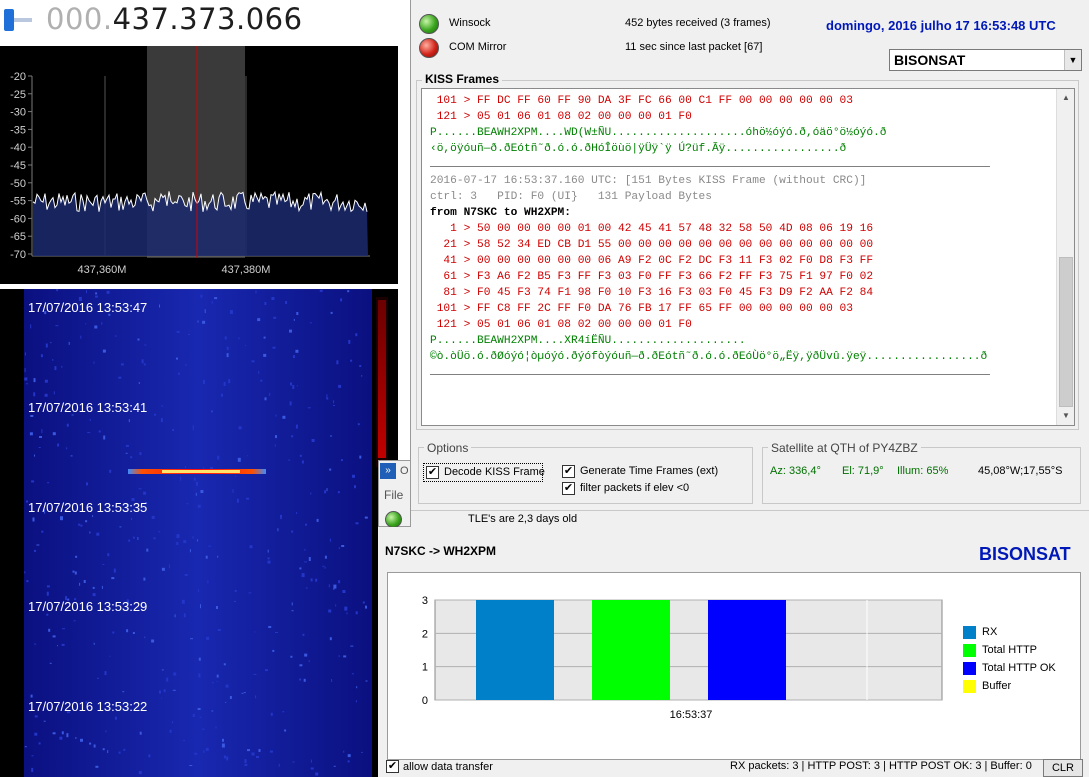 The height and width of the screenshot is (777, 1089). What do you see at coordinates (568, 471) in the screenshot?
I see `generate-time-frames-checkbox: ✔` at bounding box center [568, 471].